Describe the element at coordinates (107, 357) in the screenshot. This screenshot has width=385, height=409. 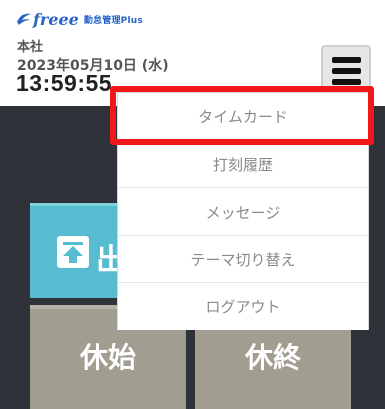
I see `break-start-label: 休始` at that location.